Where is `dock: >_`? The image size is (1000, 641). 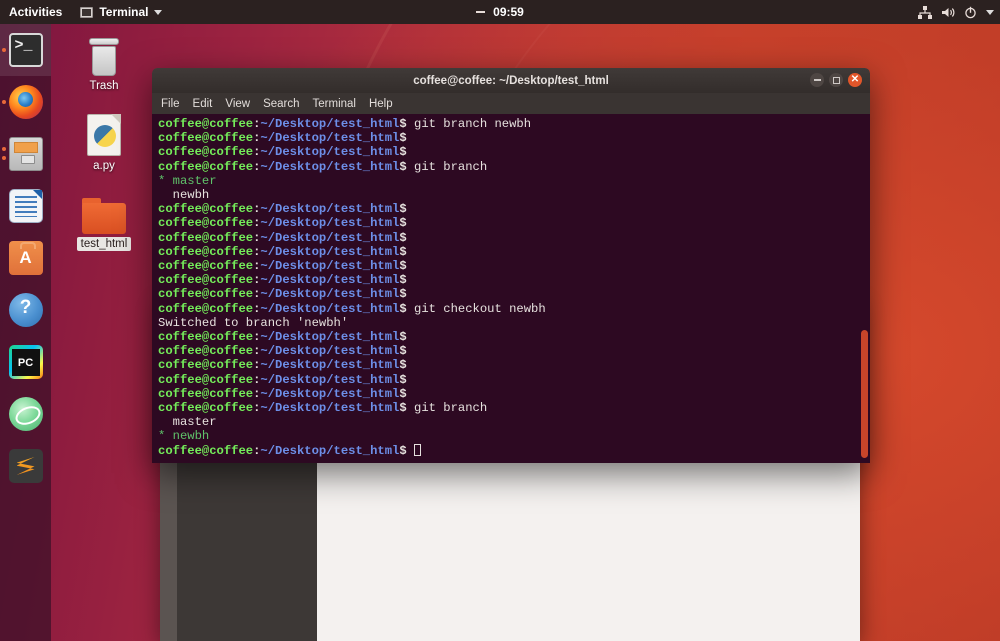
dock: >_ is located at coordinates (25, 332).